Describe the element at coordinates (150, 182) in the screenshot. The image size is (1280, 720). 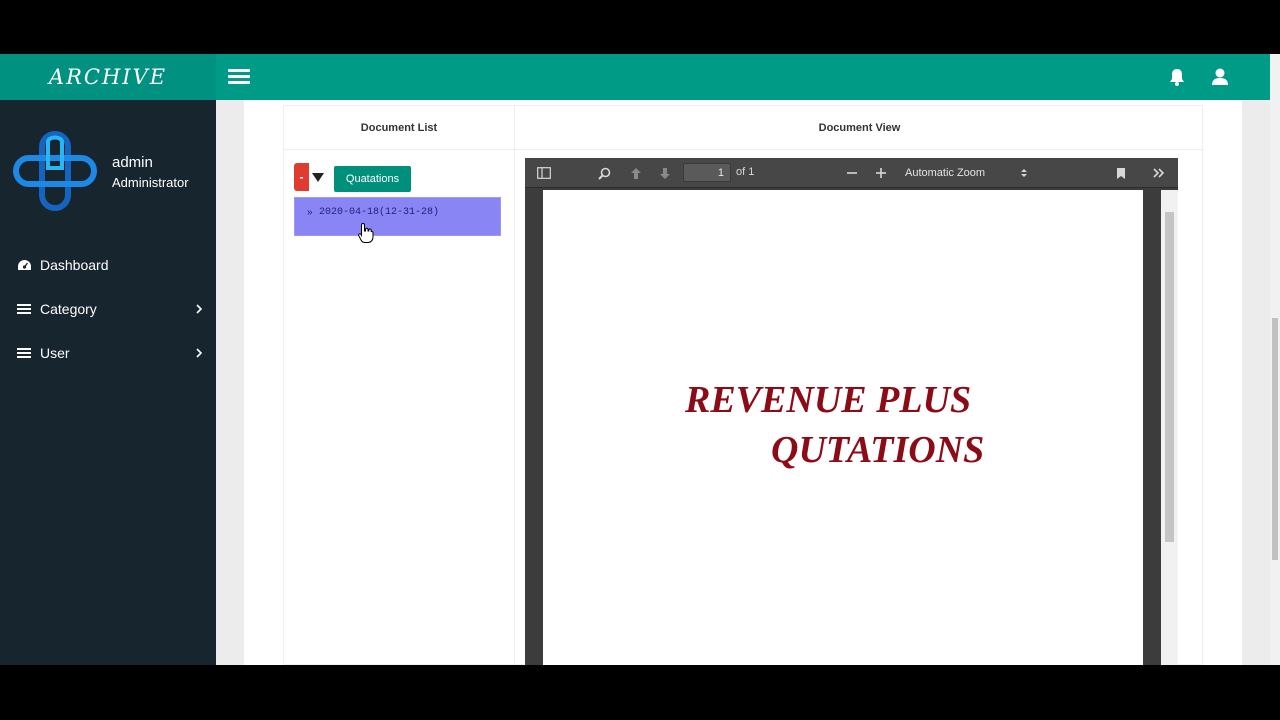
I see `user-role: Administrator` at that location.